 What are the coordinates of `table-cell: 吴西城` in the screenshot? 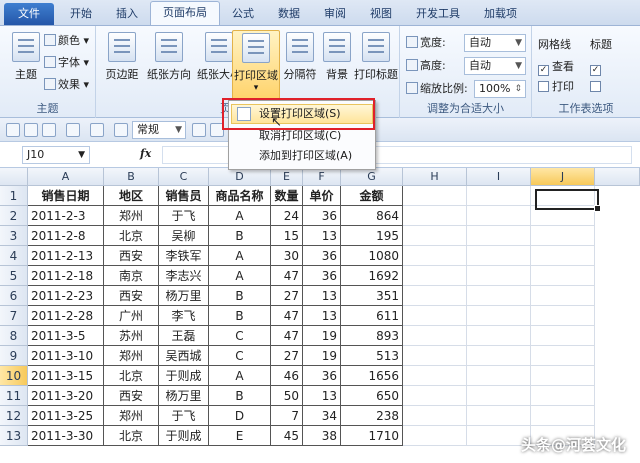 It's located at (184, 356).